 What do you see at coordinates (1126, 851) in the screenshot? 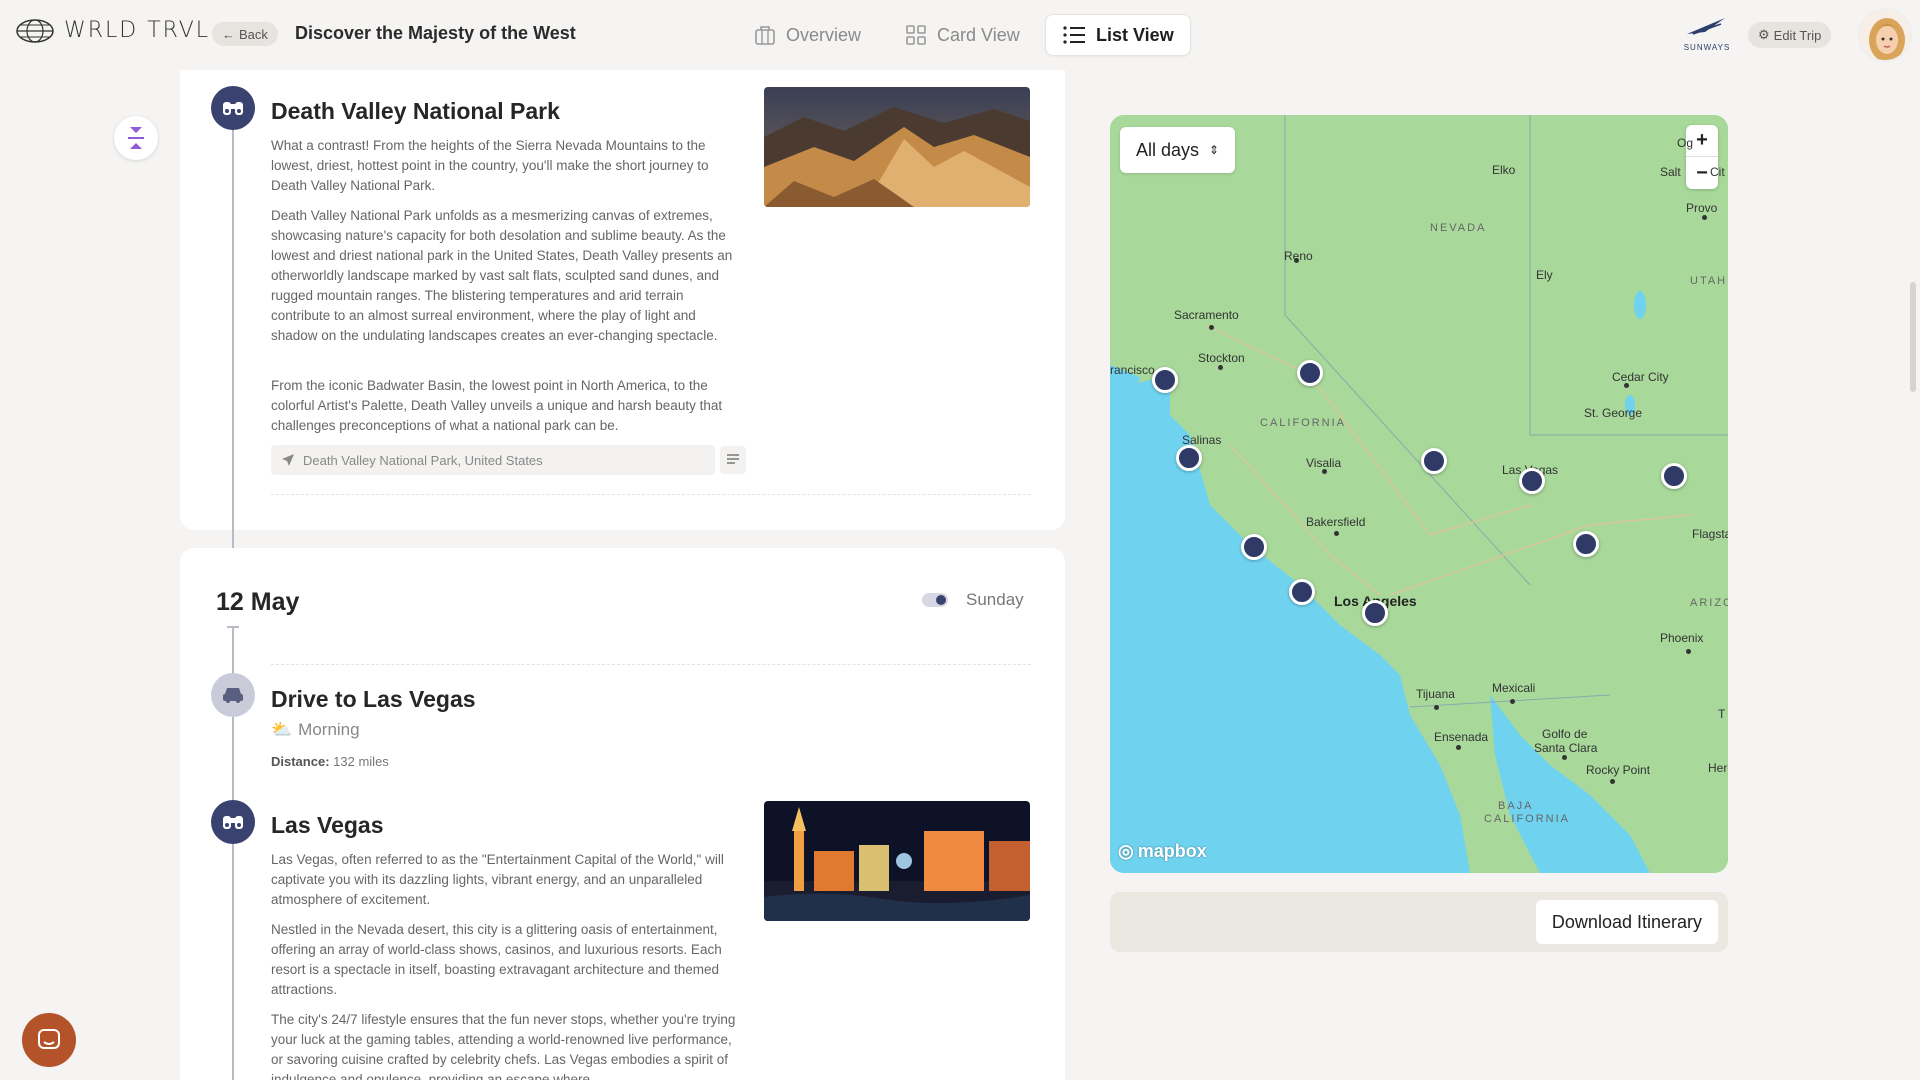
I see `mapbox-icon: ◎` at bounding box center [1126, 851].